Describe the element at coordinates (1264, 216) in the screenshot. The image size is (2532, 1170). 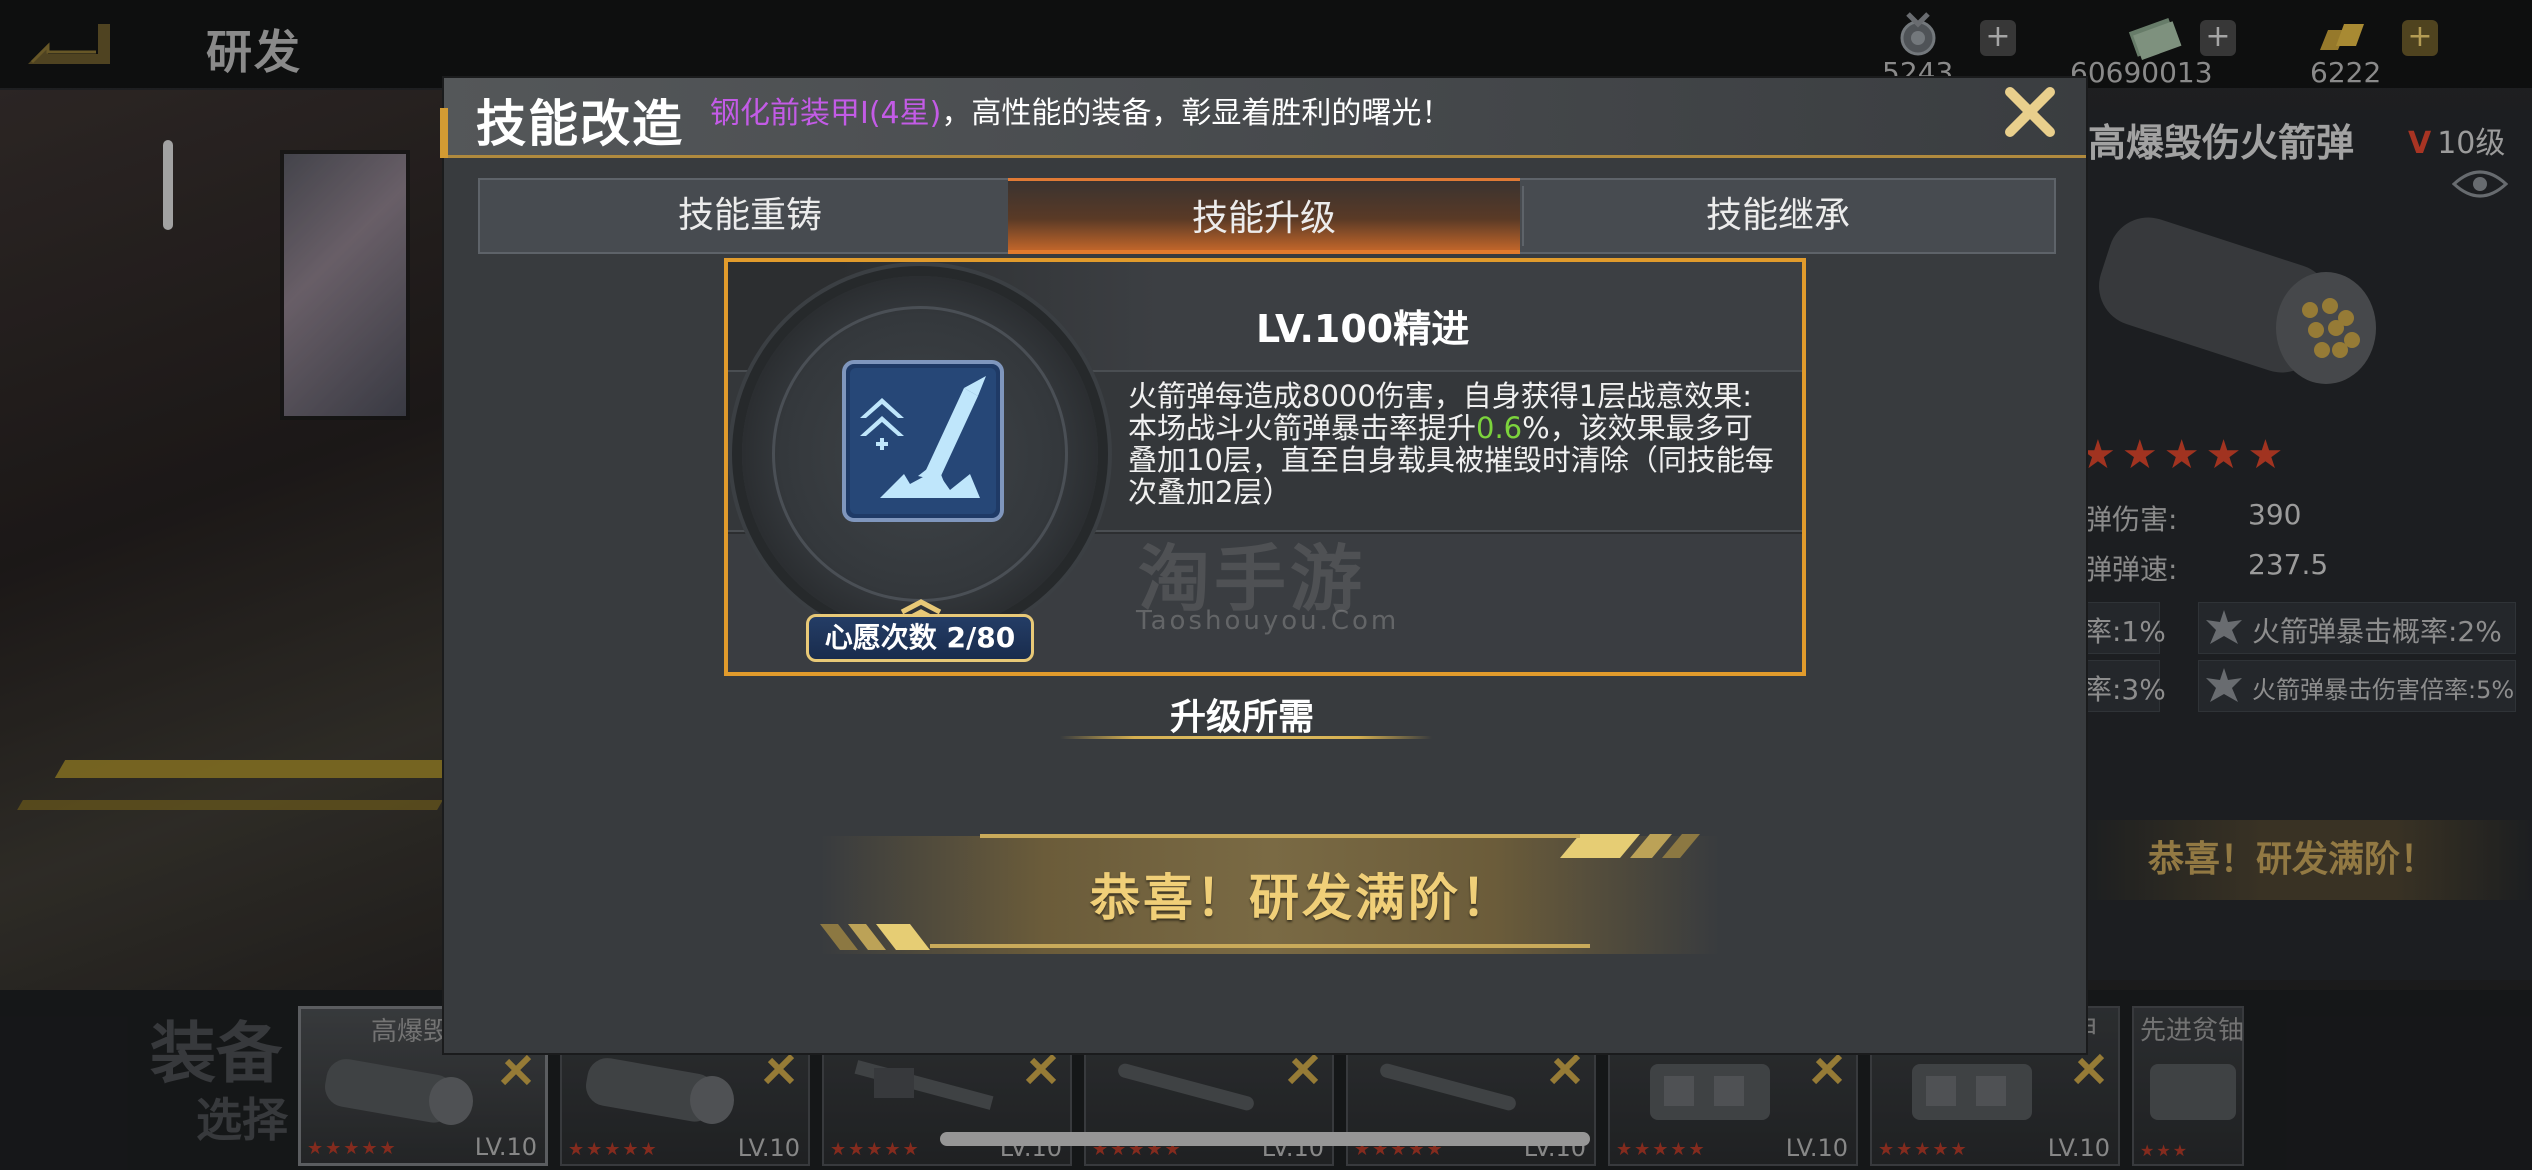
I see `tab-skill-upgrade: 技能升级` at that location.